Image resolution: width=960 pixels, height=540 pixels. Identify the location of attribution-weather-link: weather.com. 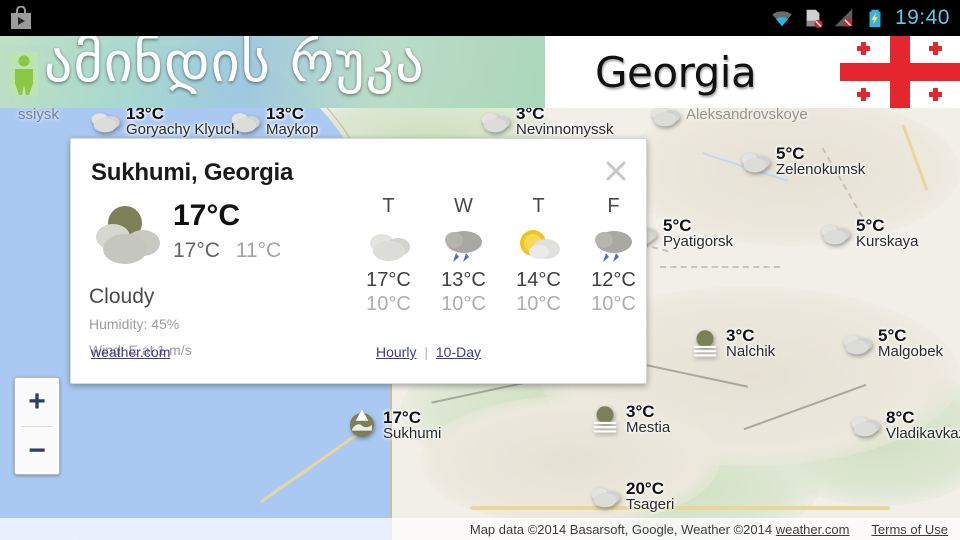
(813, 529).